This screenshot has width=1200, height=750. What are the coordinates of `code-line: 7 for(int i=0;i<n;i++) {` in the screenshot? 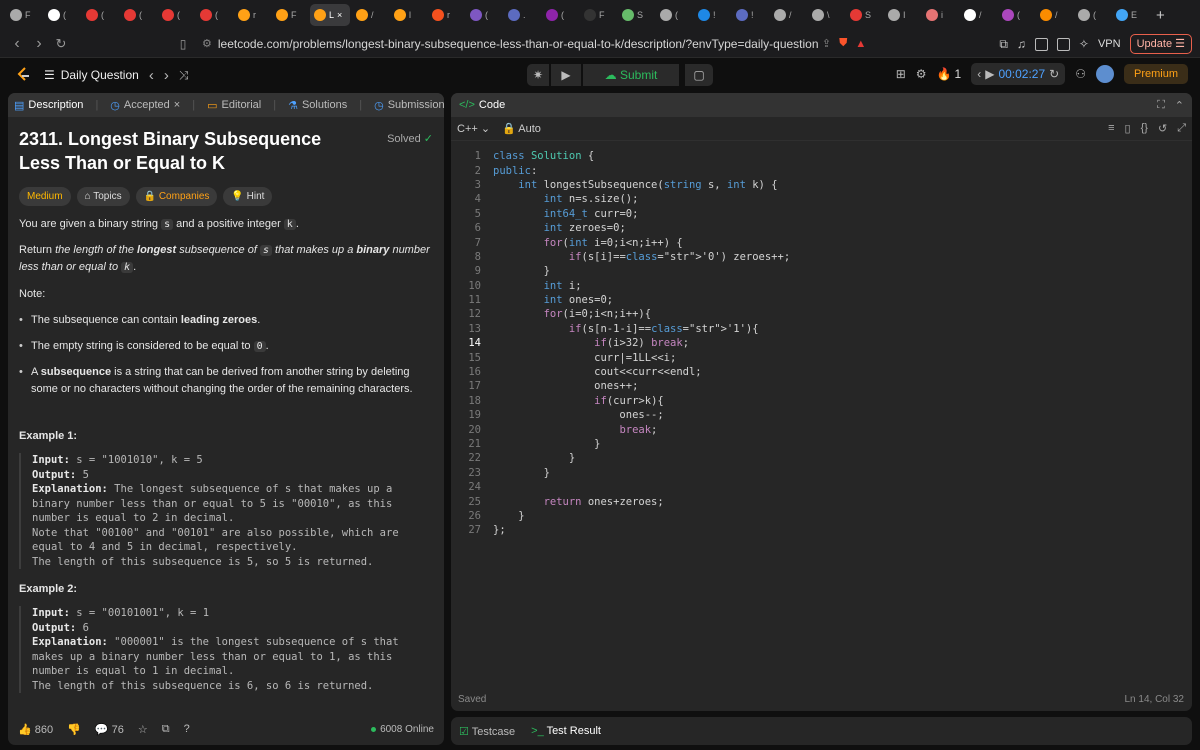 It's located at (821, 242).